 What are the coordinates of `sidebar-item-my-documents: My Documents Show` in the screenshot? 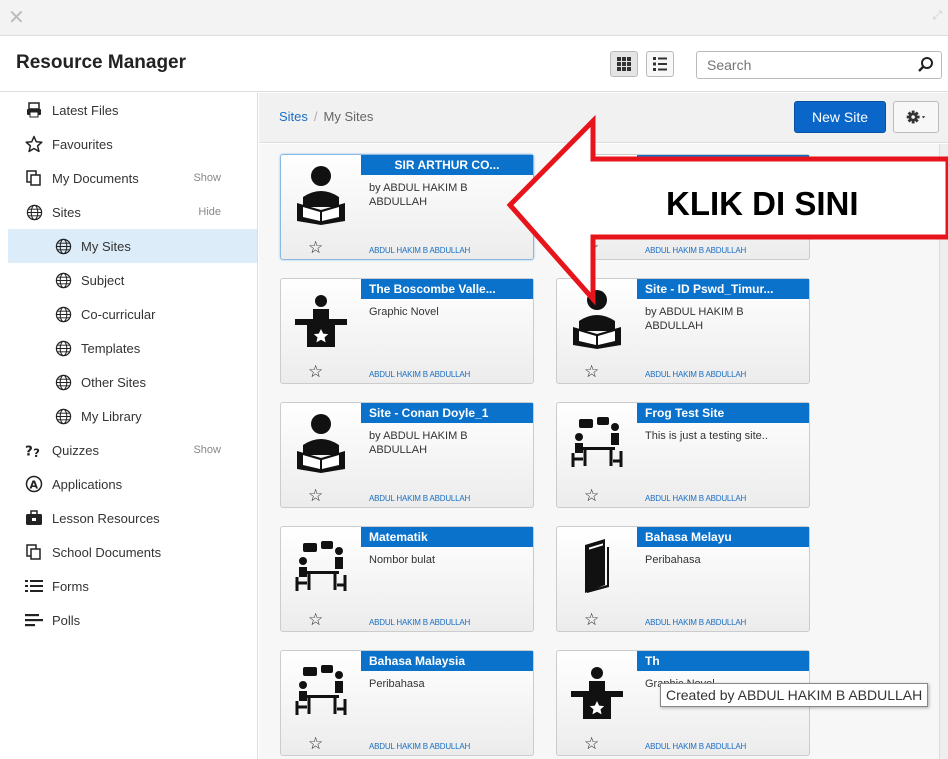 It's located at (132, 178).